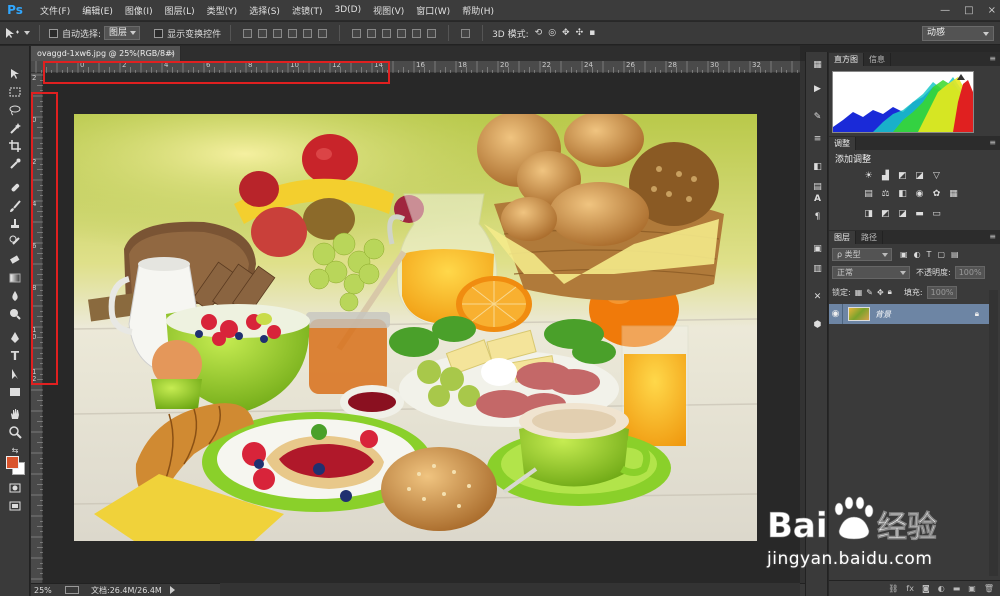 This screenshot has width=1000, height=596. I want to click on character-panel-icon: A, so click(817, 199).